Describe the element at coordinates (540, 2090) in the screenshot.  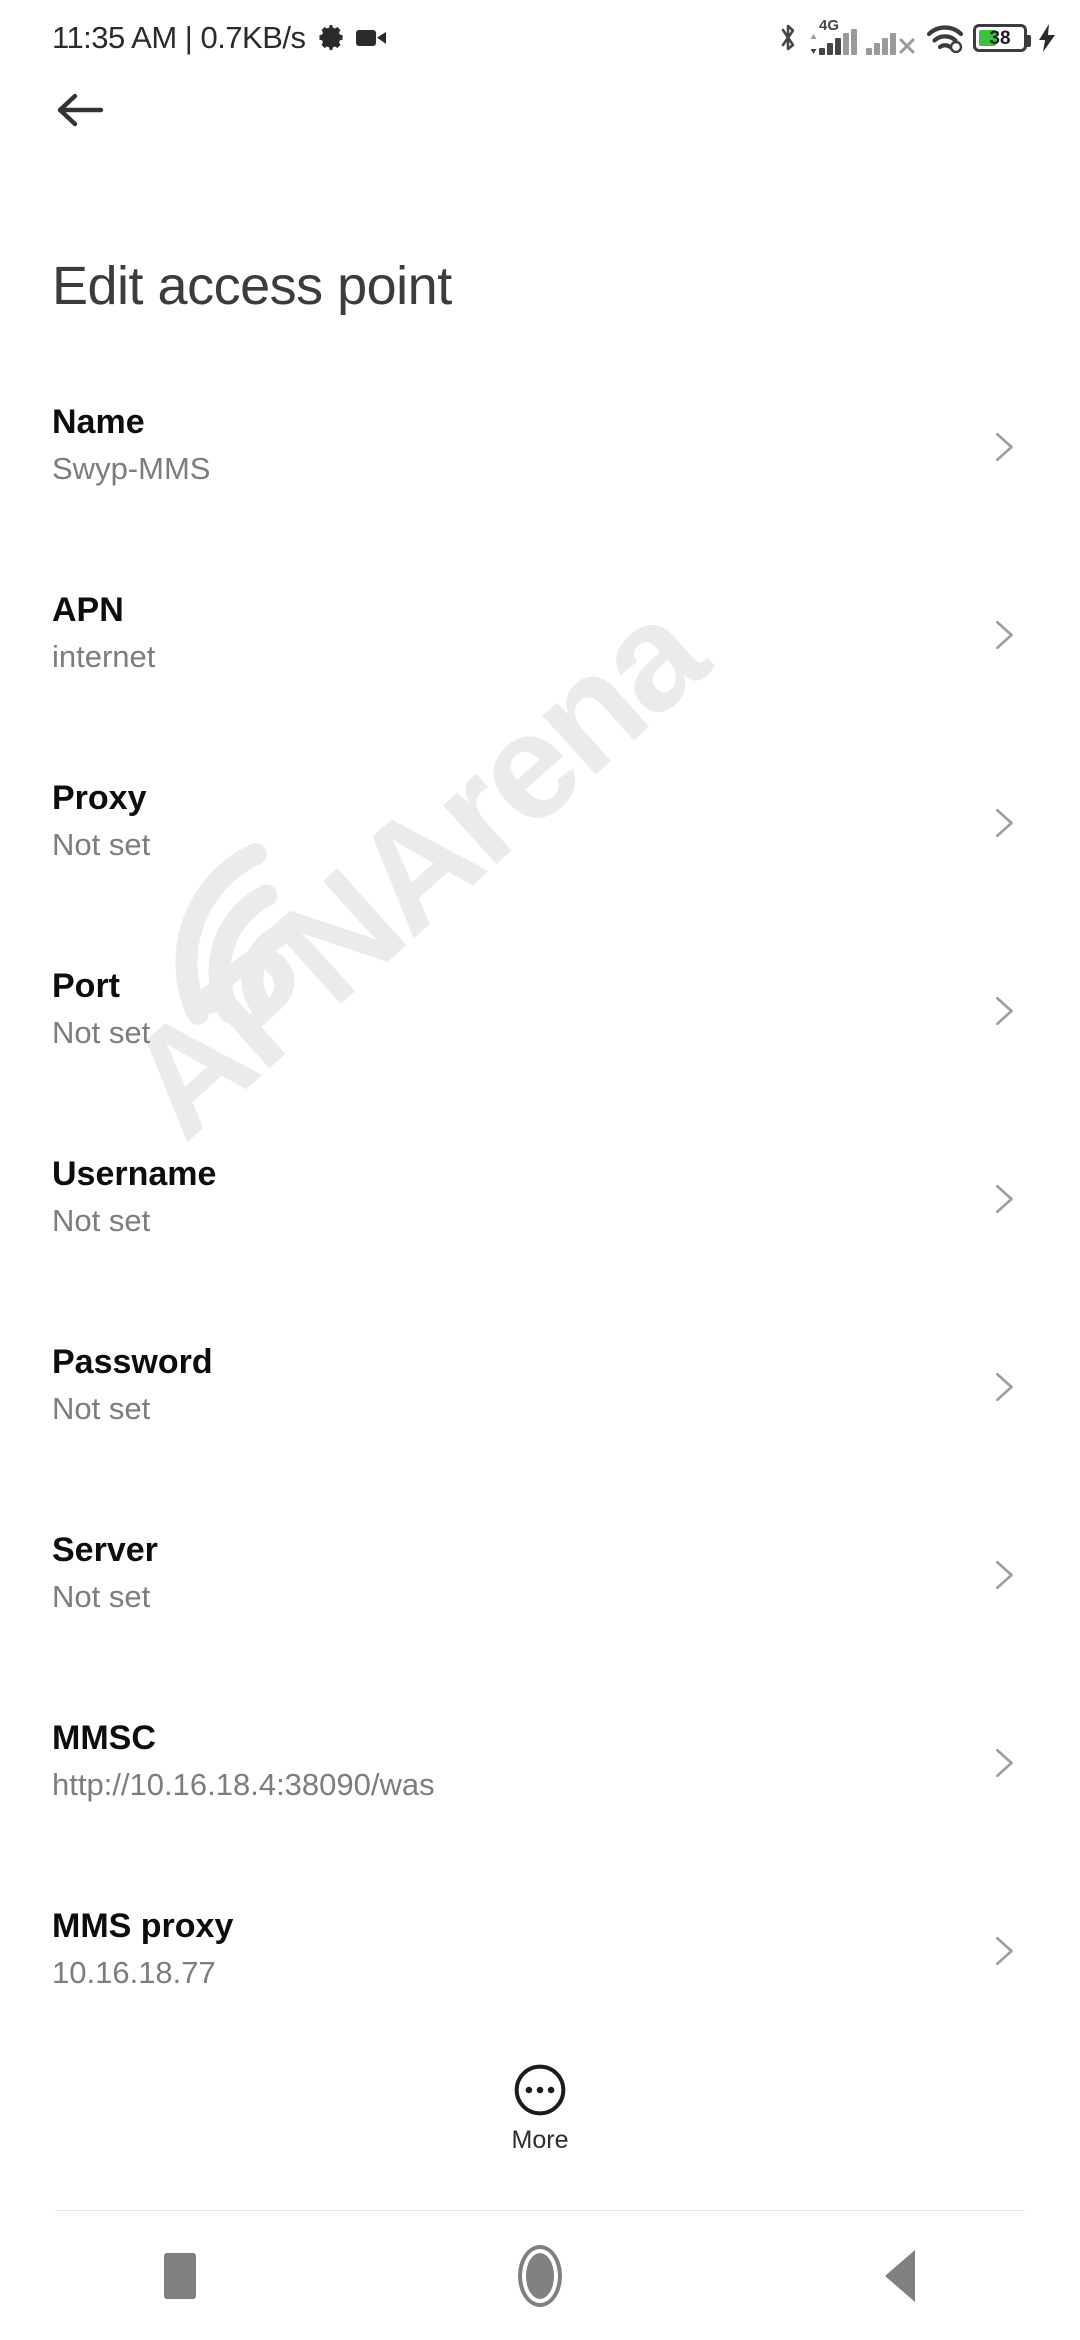
I see `more-overflow-circle-icon` at that location.